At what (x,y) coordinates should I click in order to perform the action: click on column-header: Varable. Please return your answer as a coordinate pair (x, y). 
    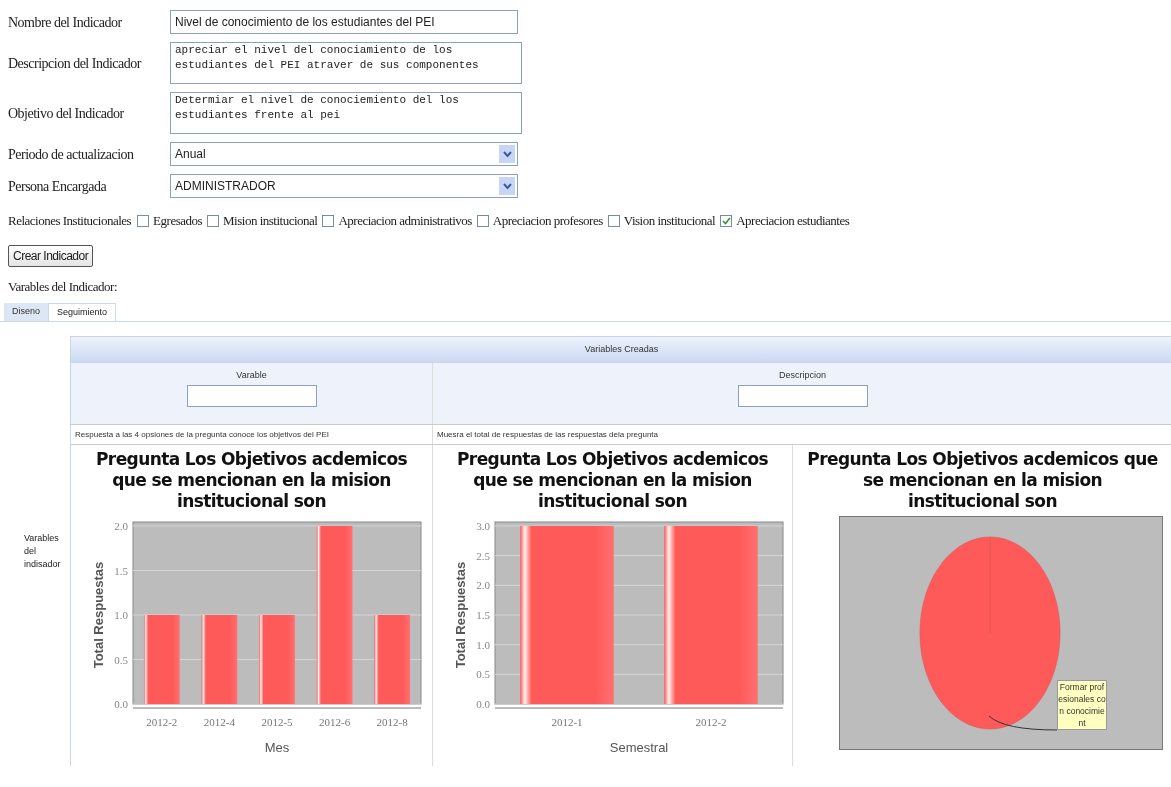
    Looking at the image, I should click on (251, 375).